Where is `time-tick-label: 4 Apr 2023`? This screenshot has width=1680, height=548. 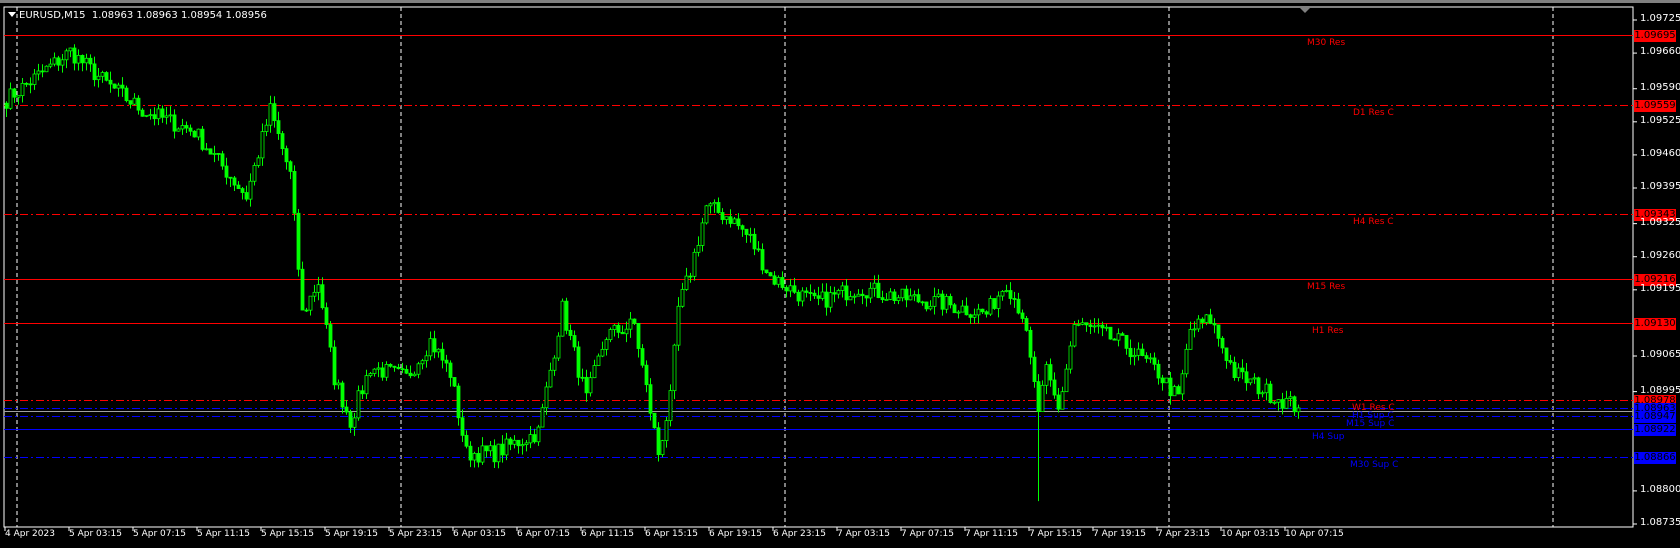 time-tick-label: 4 Apr 2023 is located at coordinates (30, 534).